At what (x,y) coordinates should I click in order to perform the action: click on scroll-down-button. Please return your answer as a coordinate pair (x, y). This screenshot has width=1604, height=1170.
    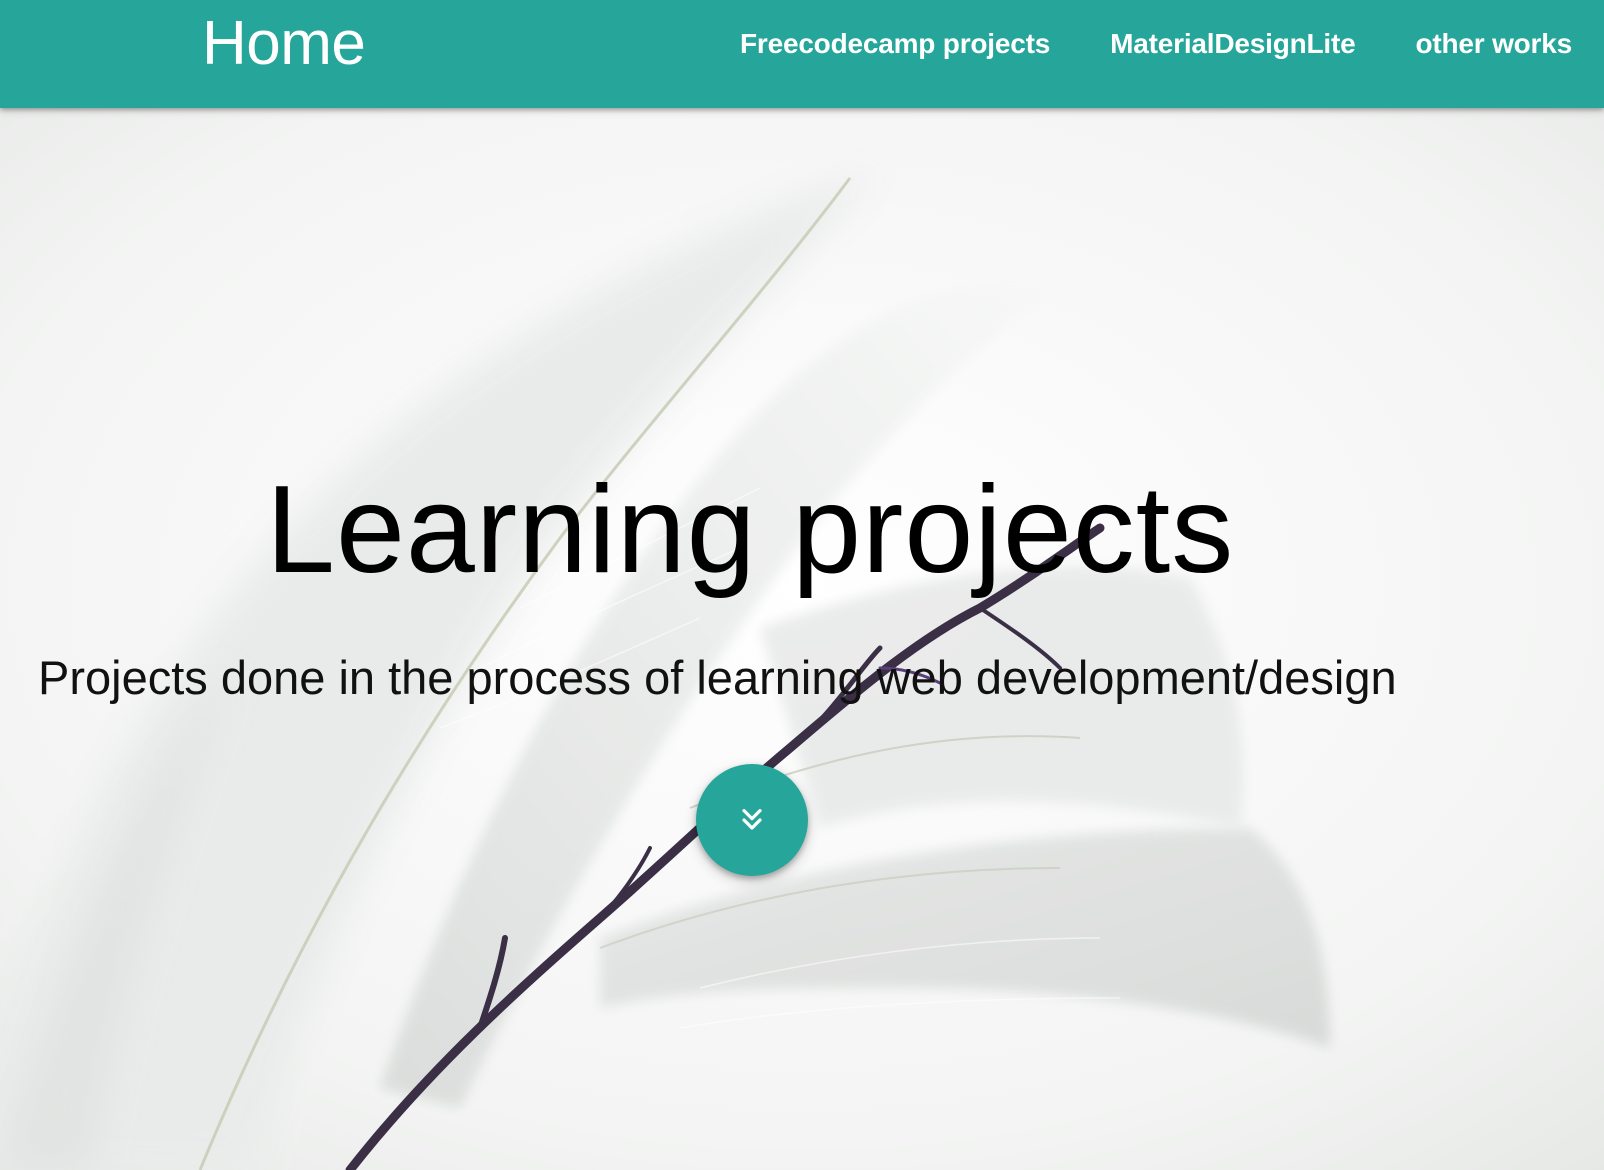
    Looking at the image, I should click on (752, 820).